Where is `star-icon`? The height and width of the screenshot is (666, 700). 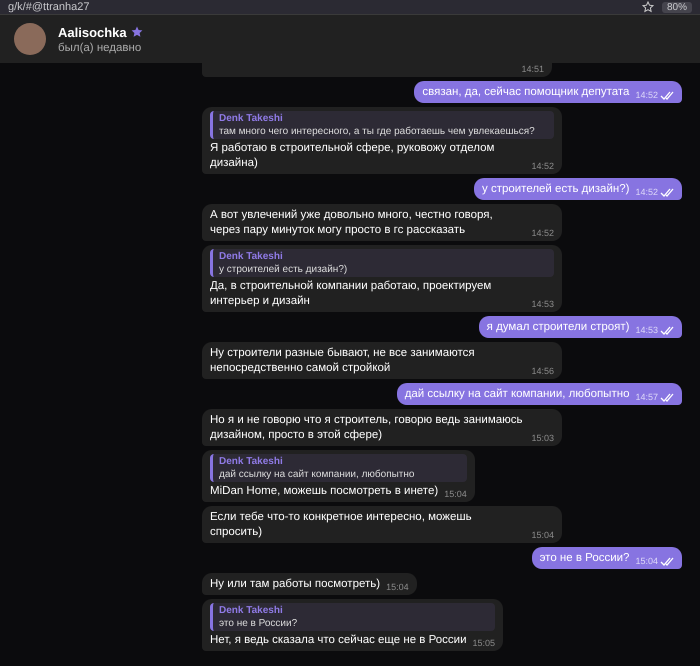
star-icon is located at coordinates (648, 7).